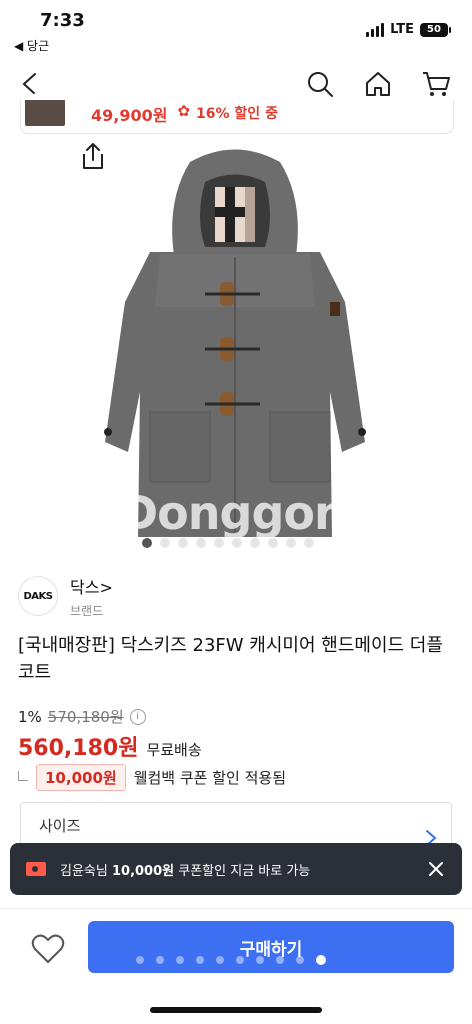  Describe the element at coordinates (81, 777) in the screenshot. I see `coupon-badge: 10,000원` at that location.